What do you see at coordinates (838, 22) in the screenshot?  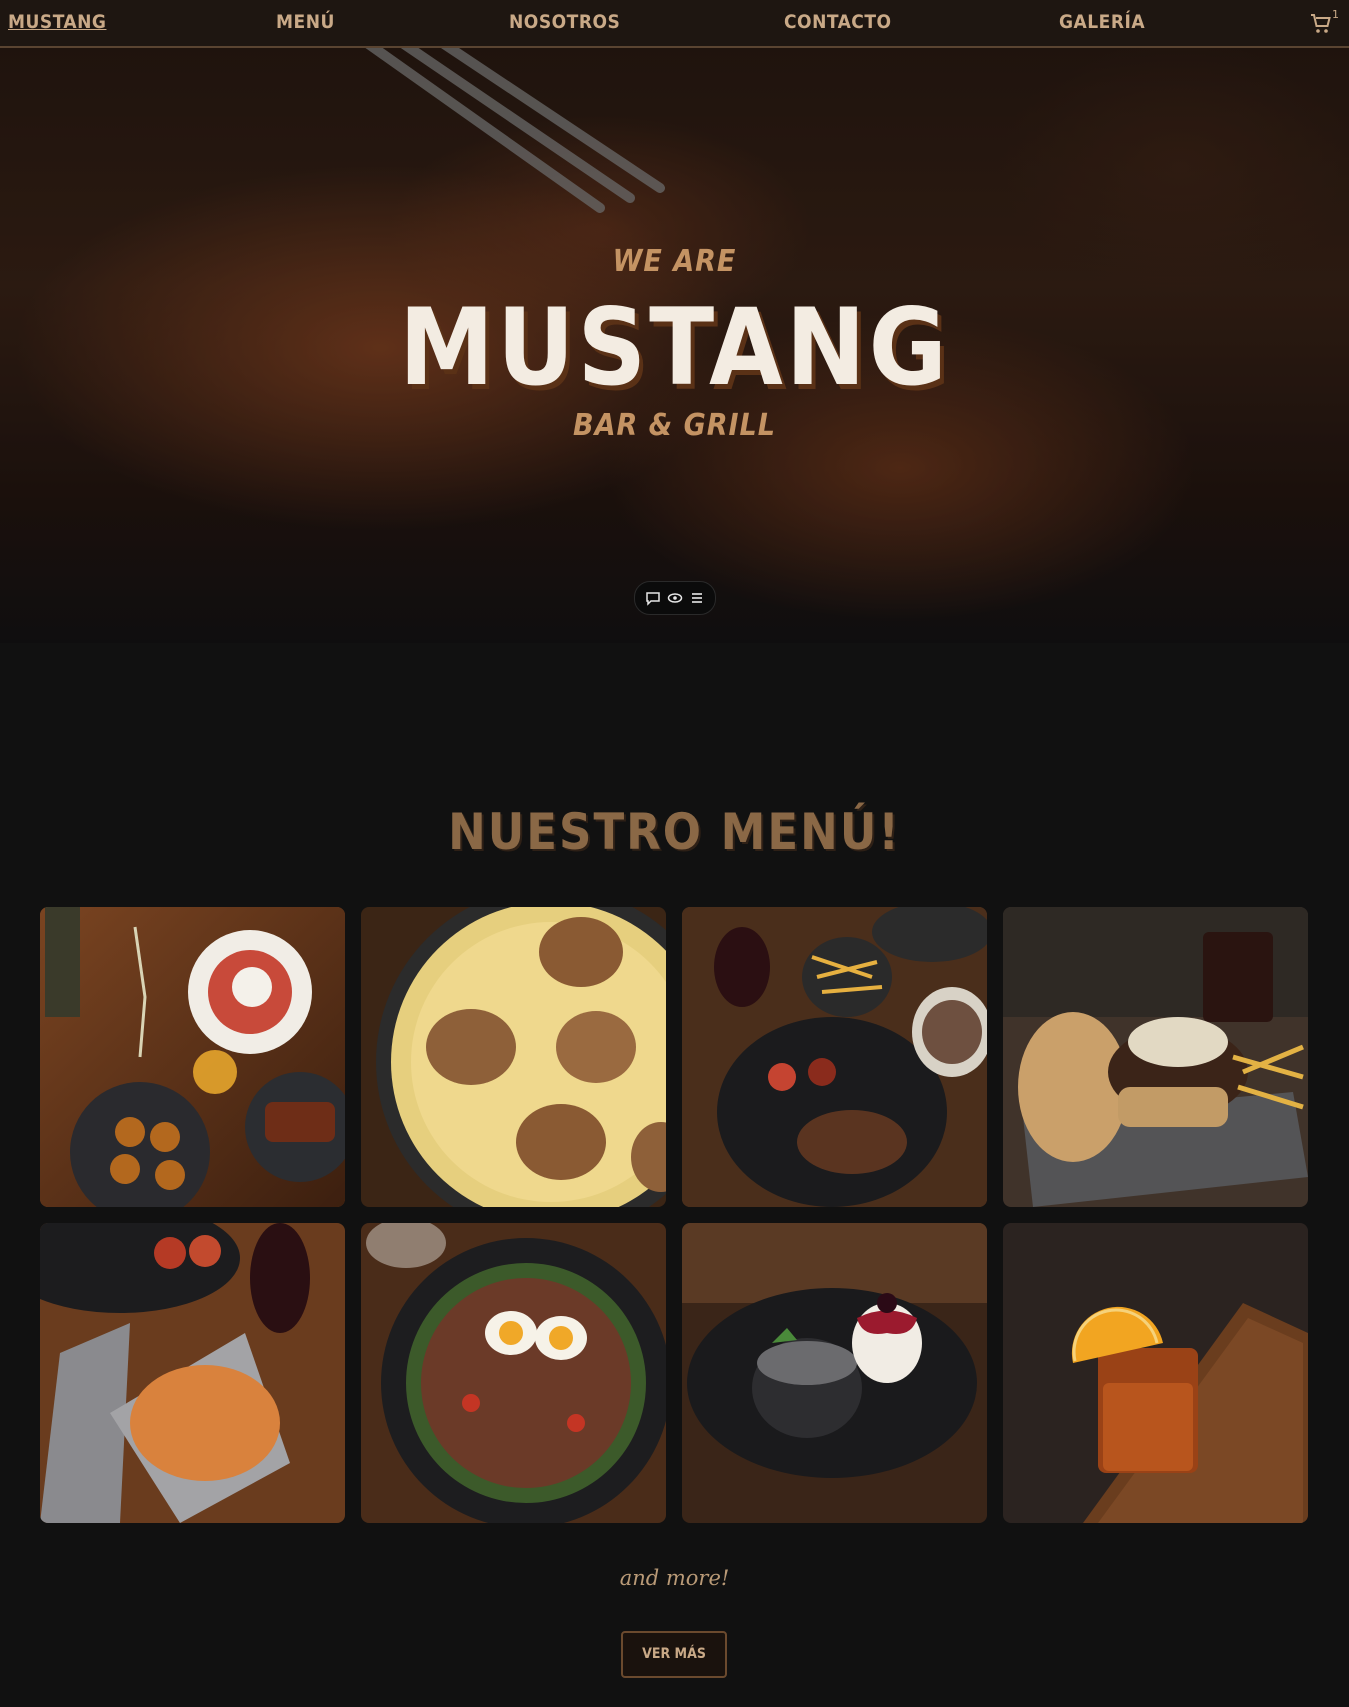 I see `nav-item-contacto: CONTACTO` at bounding box center [838, 22].